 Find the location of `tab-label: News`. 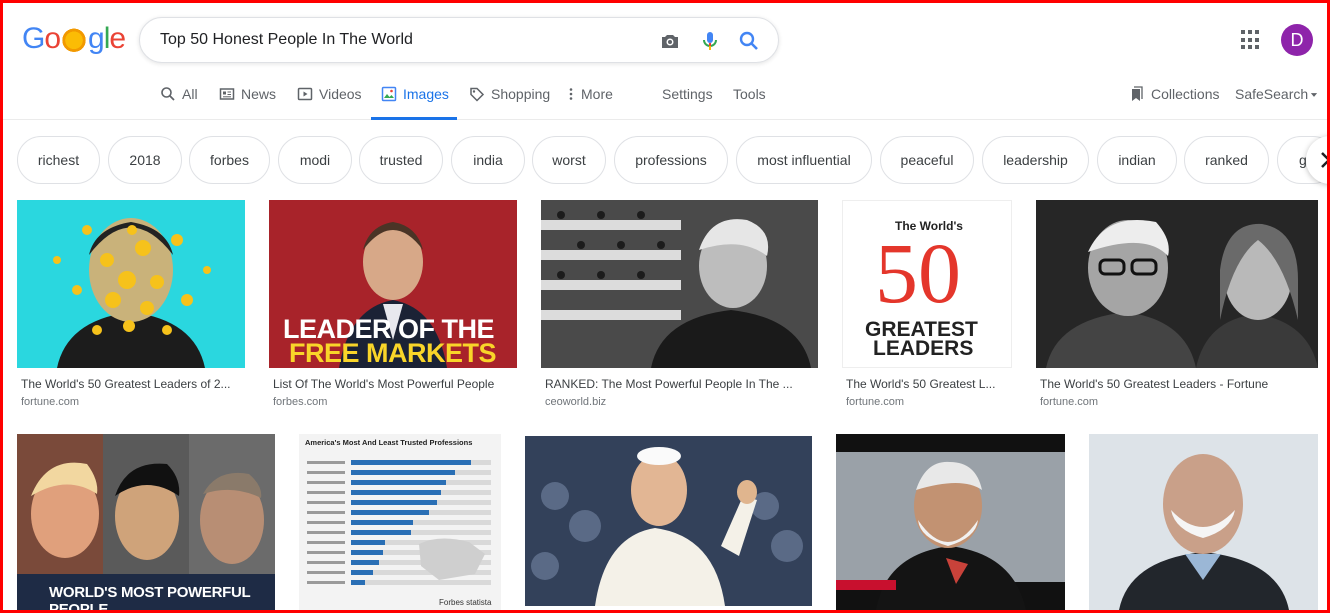

tab-label: News is located at coordinates (259, 94).